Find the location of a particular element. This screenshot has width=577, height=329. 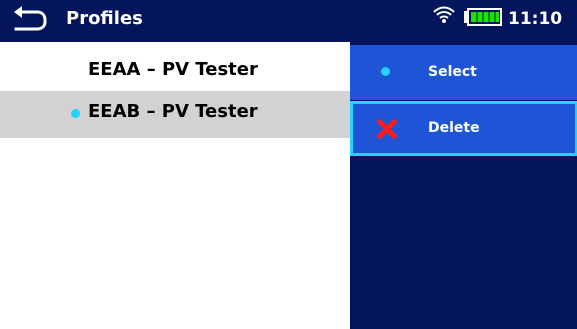

delete-label: Delete is located at coordinates (454, 128).